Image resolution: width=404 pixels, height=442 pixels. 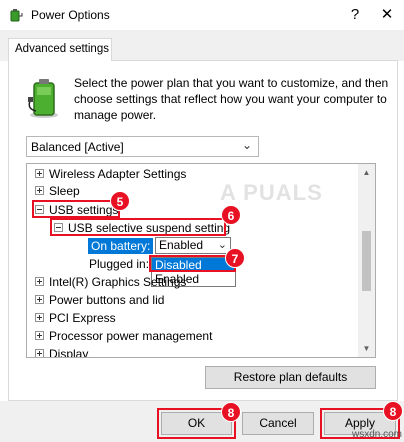 What do you see at coordinates (16, 15) in the screenshot?
I see `power-options-icon` at bounding box center [16, 15].